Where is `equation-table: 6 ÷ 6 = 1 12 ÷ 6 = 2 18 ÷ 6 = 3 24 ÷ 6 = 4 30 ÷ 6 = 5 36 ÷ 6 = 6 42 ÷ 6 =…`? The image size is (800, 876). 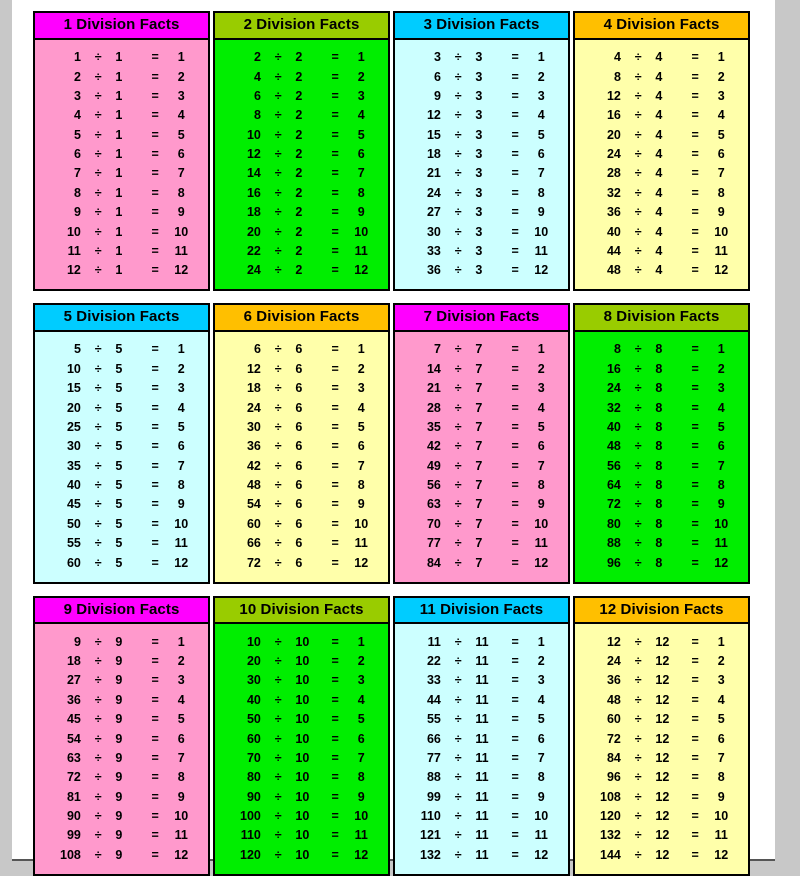 equation-table: 6 ÷ 6 = 1 12 ÷ 6 = 2 18 ÷ 6 = 3 24 ÷ 6 = 4 30 ÷ 6 = 5 36 ÷ 6 = 6 42 ÷ 6 =… is located at coordinates (301, 456).